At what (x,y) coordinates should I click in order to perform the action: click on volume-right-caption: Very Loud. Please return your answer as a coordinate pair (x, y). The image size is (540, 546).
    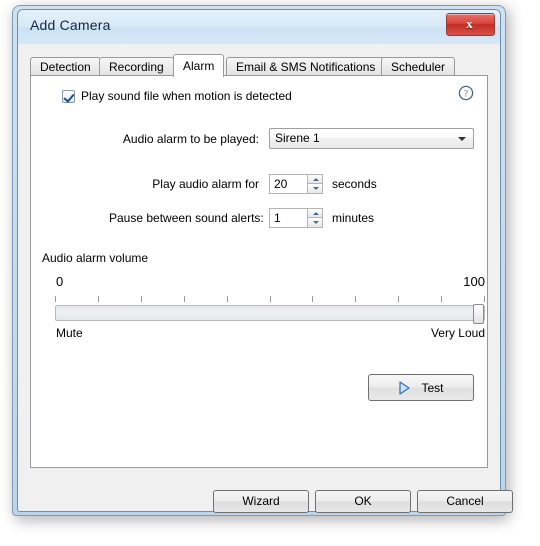
    Looking at the image, I should click on (457, 333).